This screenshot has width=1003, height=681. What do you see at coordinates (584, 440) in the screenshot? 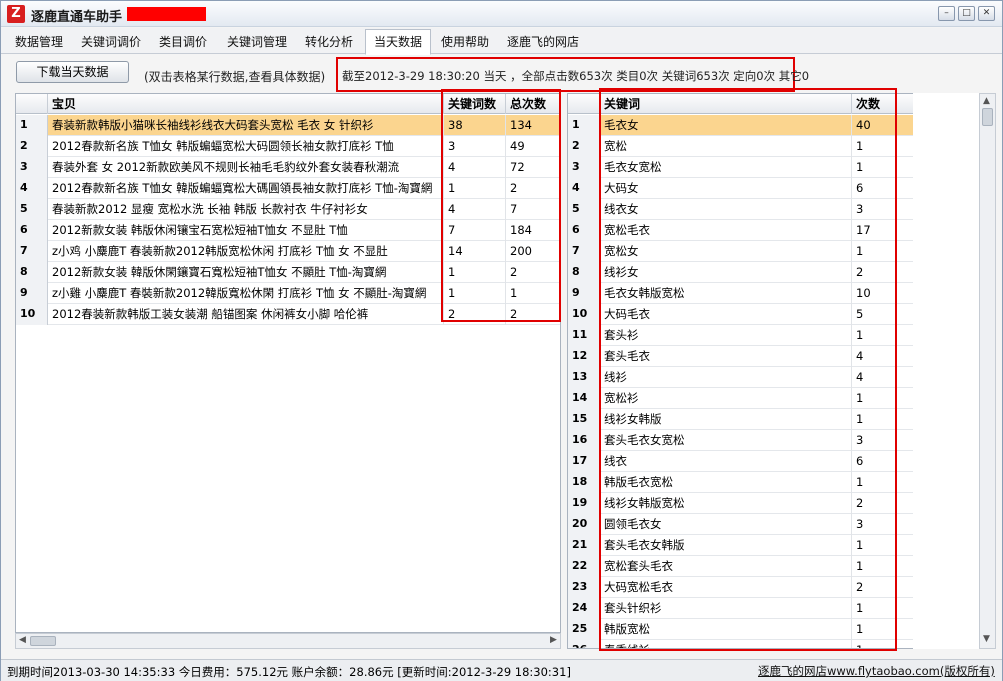
I see `row-number: 16` at bounding box center [584, 440].